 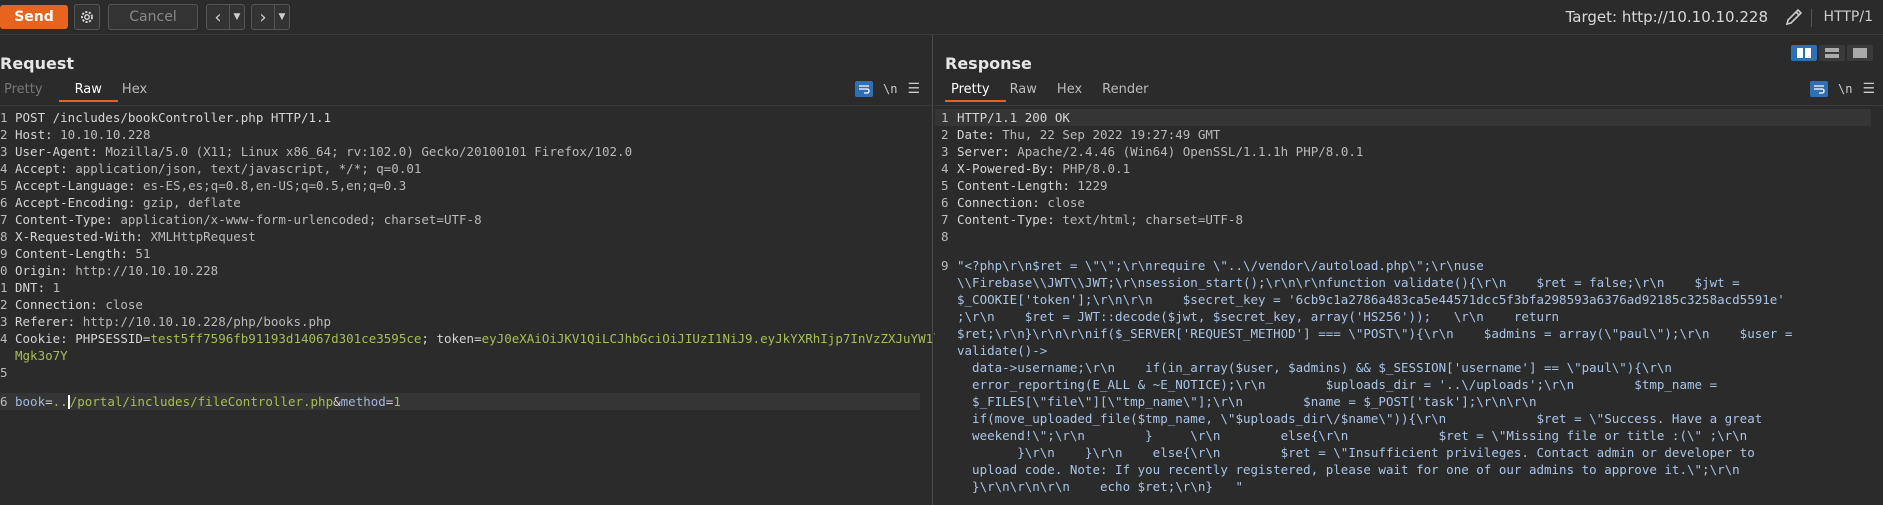 What do you see at coordinates (1131, 91) in the screenshot?
I see `tab-render: Render` at bounding box center [1131, 91].